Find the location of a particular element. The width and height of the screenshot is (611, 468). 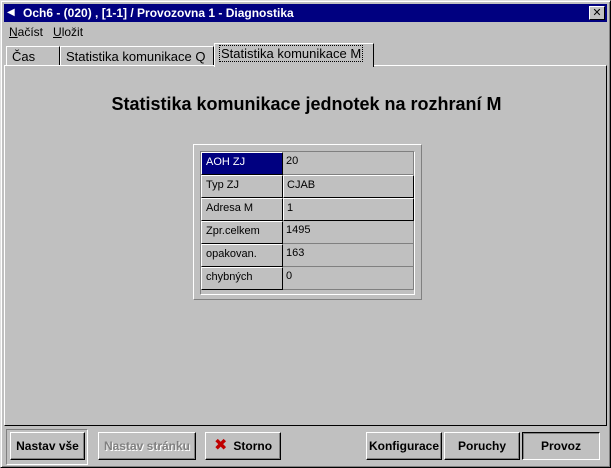

table-row: AOH ZJ 20 is located at coordinates (307, 163).